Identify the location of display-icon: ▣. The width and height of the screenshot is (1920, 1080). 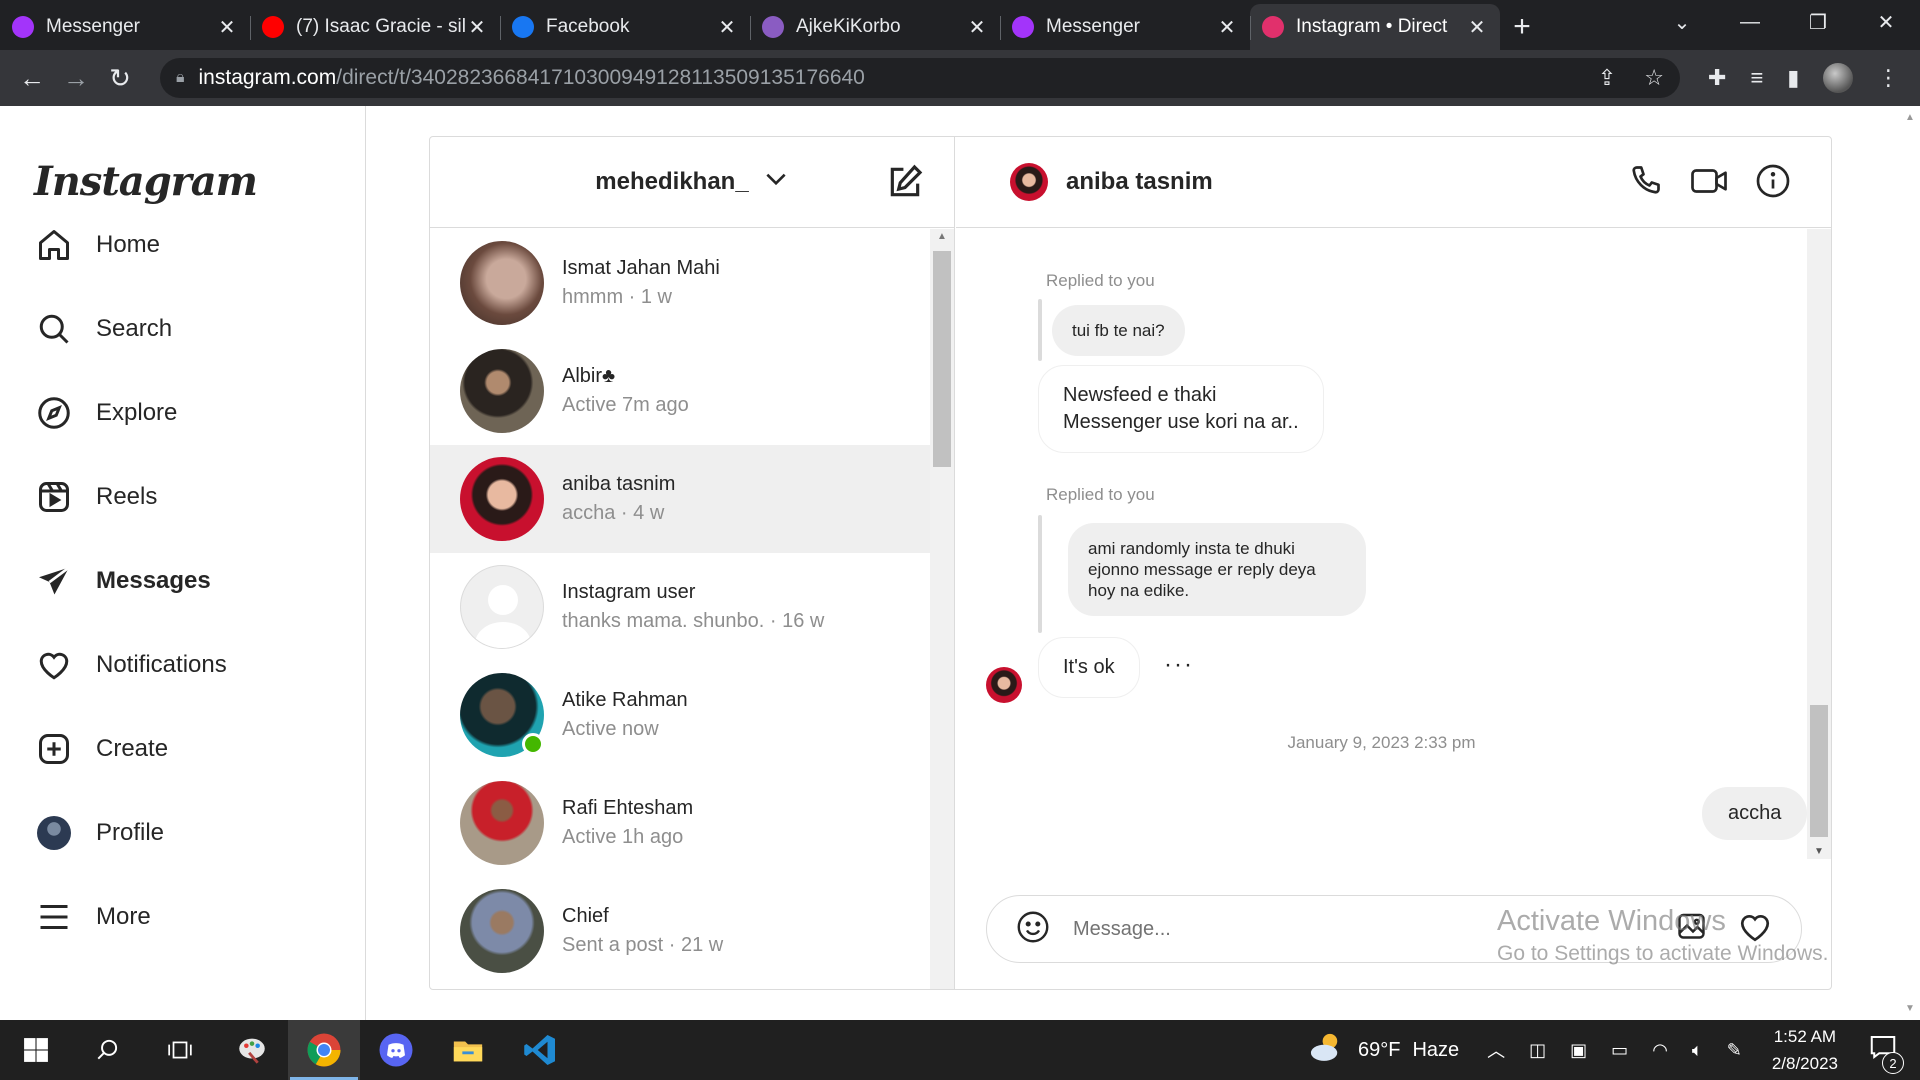
(1578, 1050).